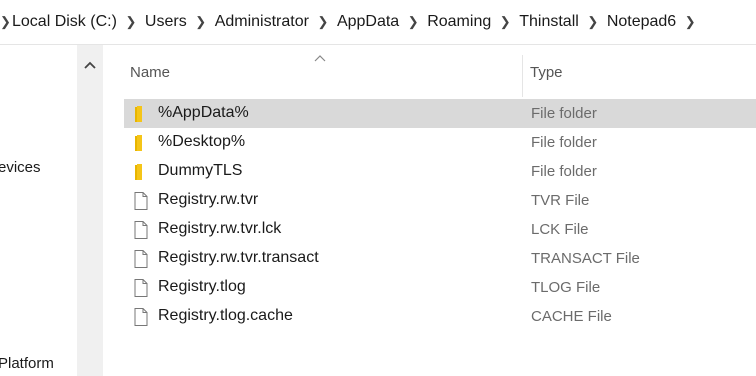  What do you see at coordinates (549, 22) in the screenshot?
I see `breadcrumb-item-thinstall: Thinstall` at bounding box center [549, 22].